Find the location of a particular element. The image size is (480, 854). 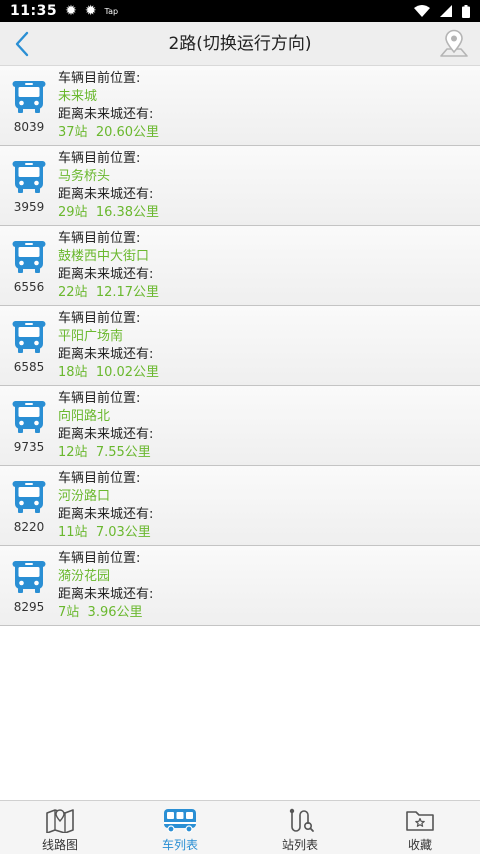

page-title: 2路(切换运行方向) is located at coordinates (240, 44).